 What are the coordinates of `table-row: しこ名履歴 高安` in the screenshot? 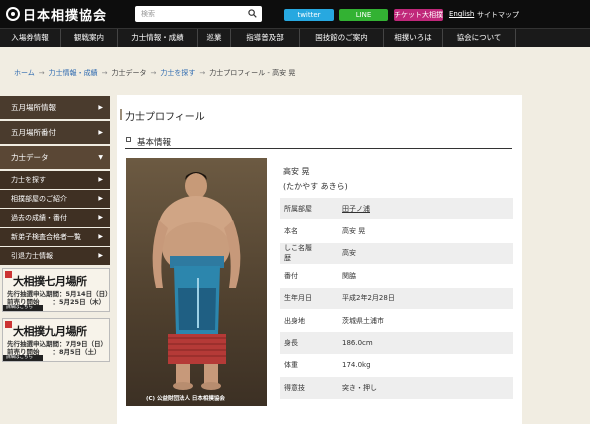 It's located at (396, 253).